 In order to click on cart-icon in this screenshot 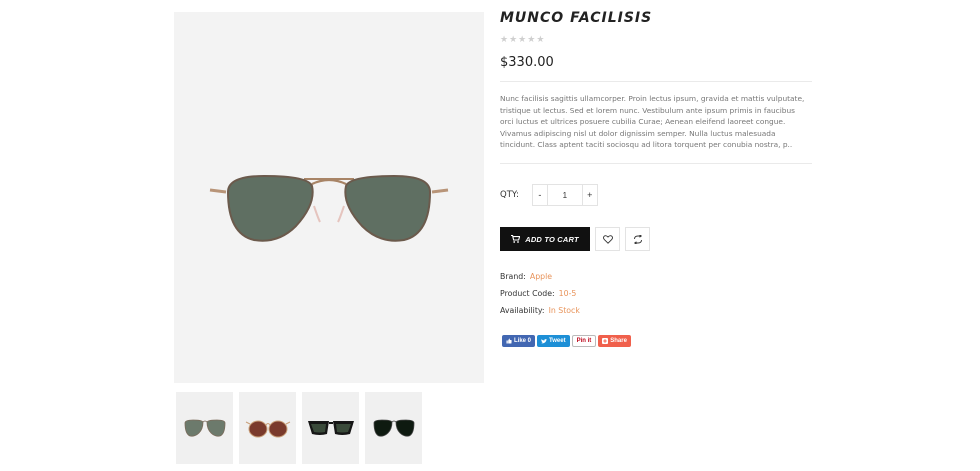, I will do `click(516, 239)`.